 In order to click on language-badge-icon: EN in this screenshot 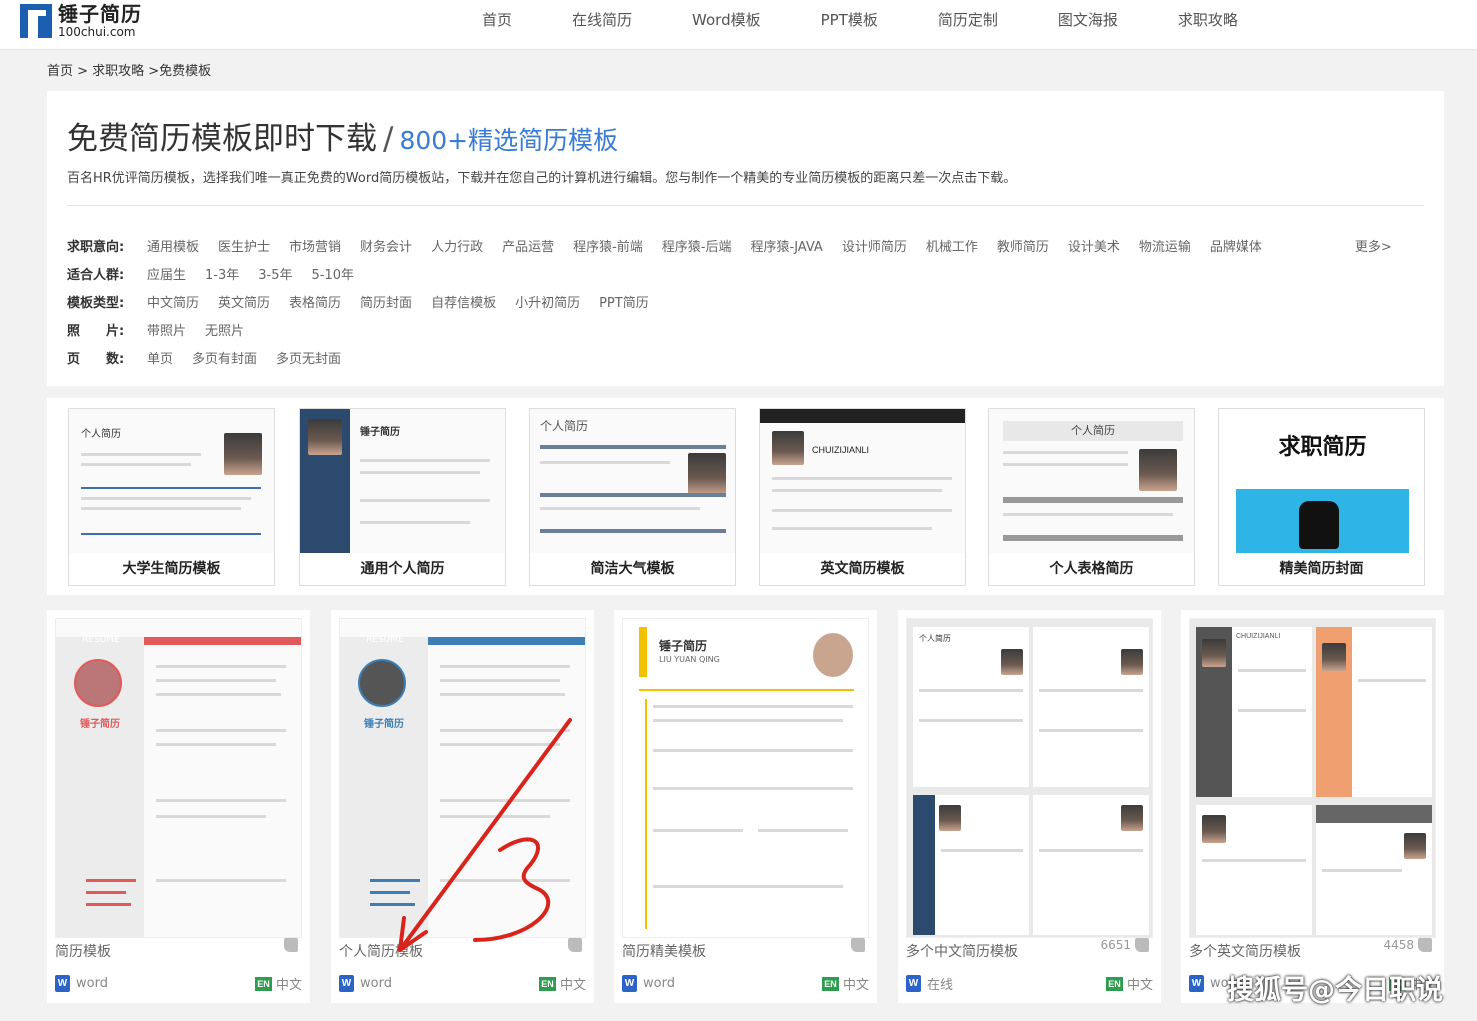, I will do `click(1114, 983)`.